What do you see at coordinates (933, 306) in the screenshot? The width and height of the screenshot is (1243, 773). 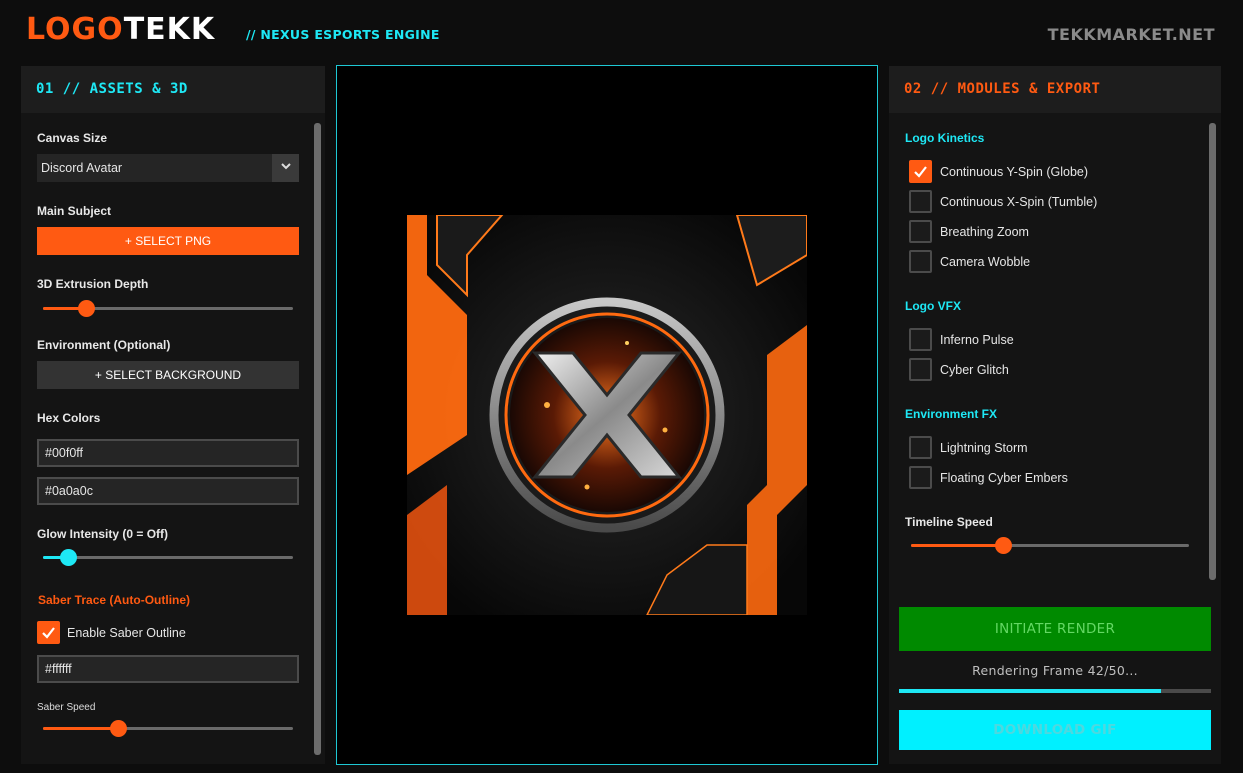 I see `logo-vfx-label: Logo VFX` at bounding box center [933, 306].